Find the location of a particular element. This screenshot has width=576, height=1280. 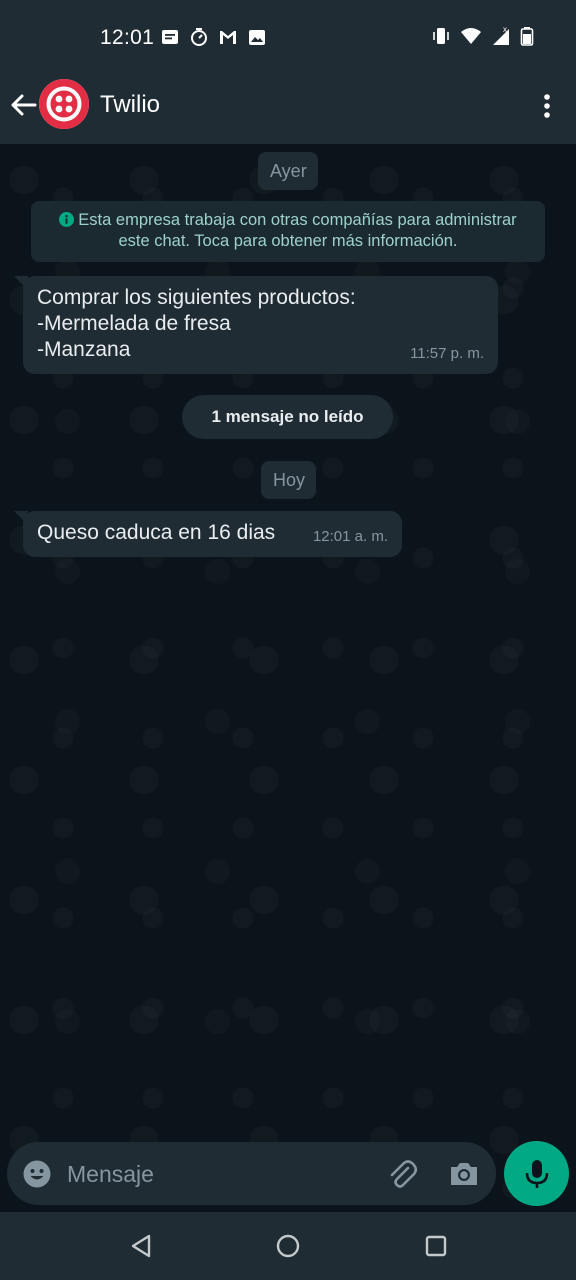

status-time: 12:01 is located at coordinates (127, 37).